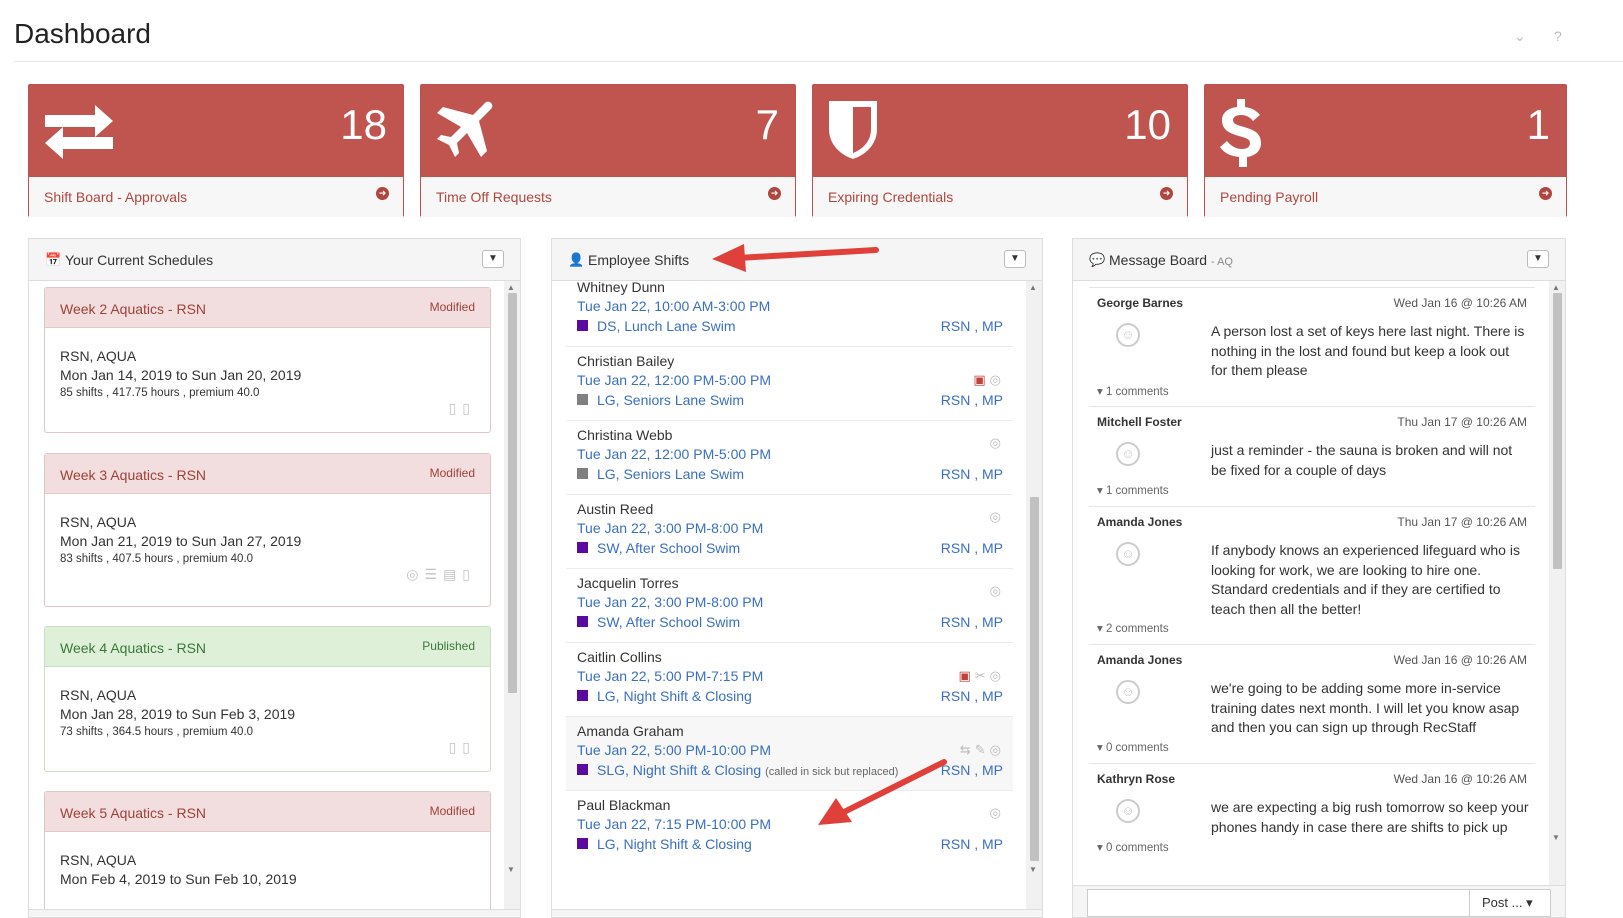 Image resolution: width=1623 pixels, height=918 pixels. I want to click on annotation-arrows, so click(829, 534).